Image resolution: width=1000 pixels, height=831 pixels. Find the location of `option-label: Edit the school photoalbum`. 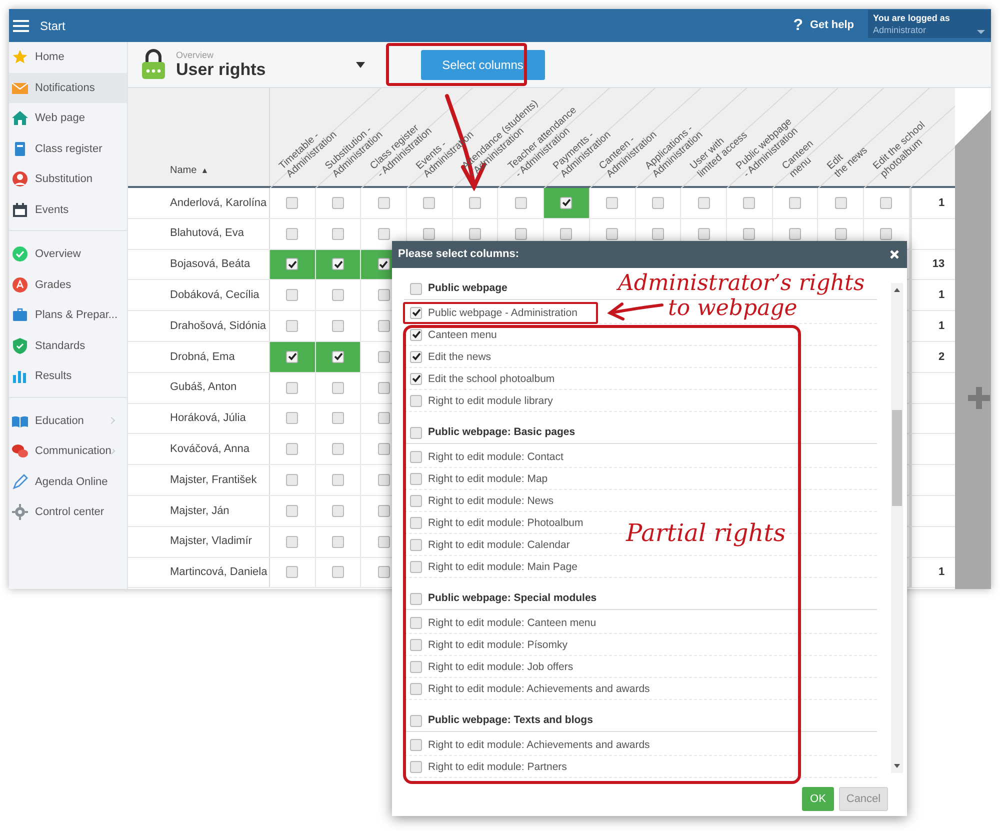

option-label: Edit the school photoalbum is located at coordinates (491, 378).